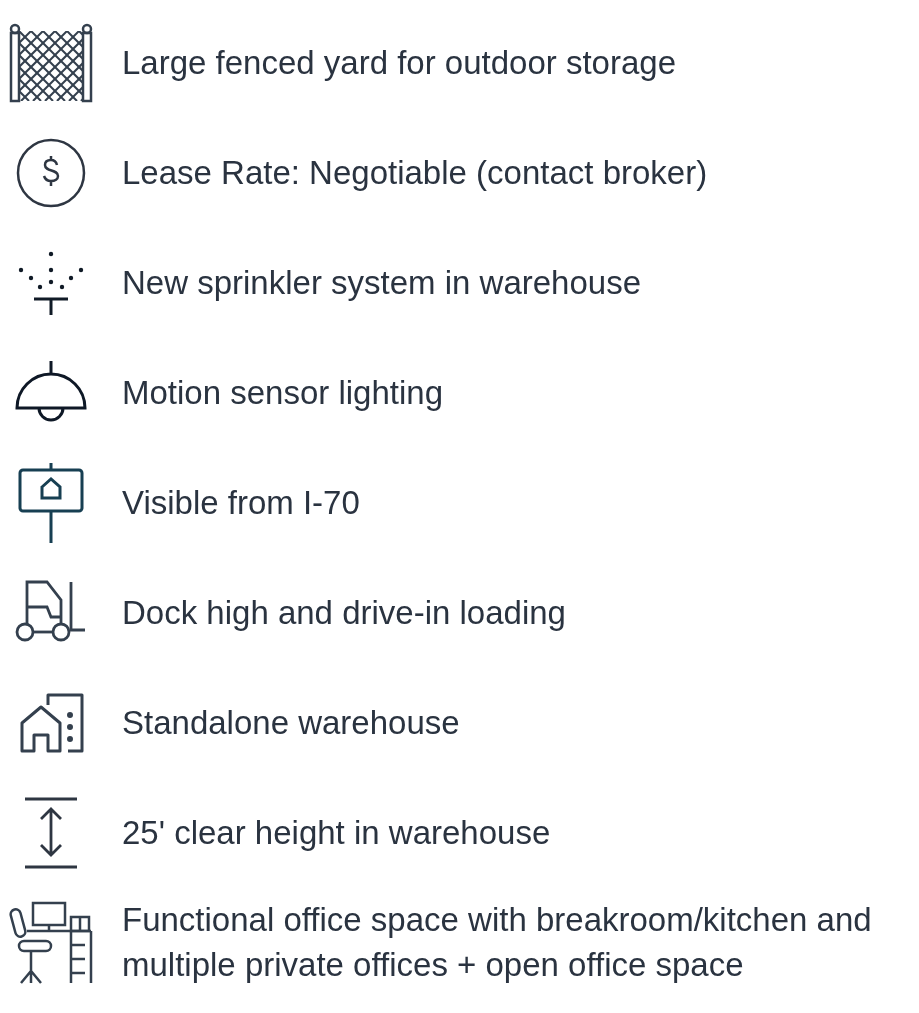  What do you see at coordinates (291, 722) in the screenshot?
I see `feature-text: Standalone warehouse` at bounding box center [291, 722].